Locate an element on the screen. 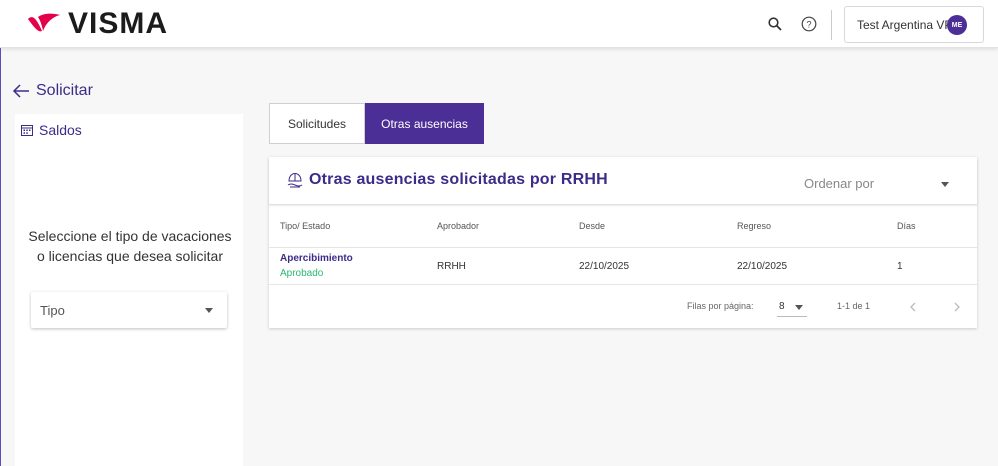 Image resolution: width=998 pixels, height=466 pixels. left-accent-border is located at coordinates (0, 257).